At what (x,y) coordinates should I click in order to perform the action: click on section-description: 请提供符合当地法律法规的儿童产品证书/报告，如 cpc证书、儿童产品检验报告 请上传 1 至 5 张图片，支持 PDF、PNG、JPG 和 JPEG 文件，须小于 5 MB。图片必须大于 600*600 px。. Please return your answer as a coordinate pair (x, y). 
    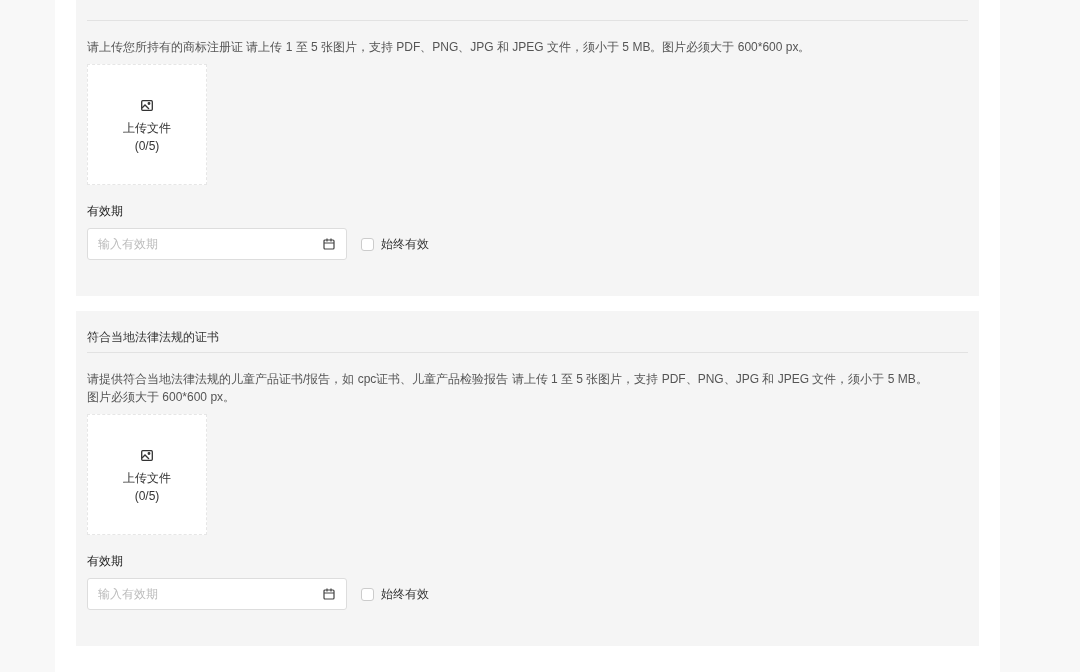
    Looking at the image, I should click on (508, 388).